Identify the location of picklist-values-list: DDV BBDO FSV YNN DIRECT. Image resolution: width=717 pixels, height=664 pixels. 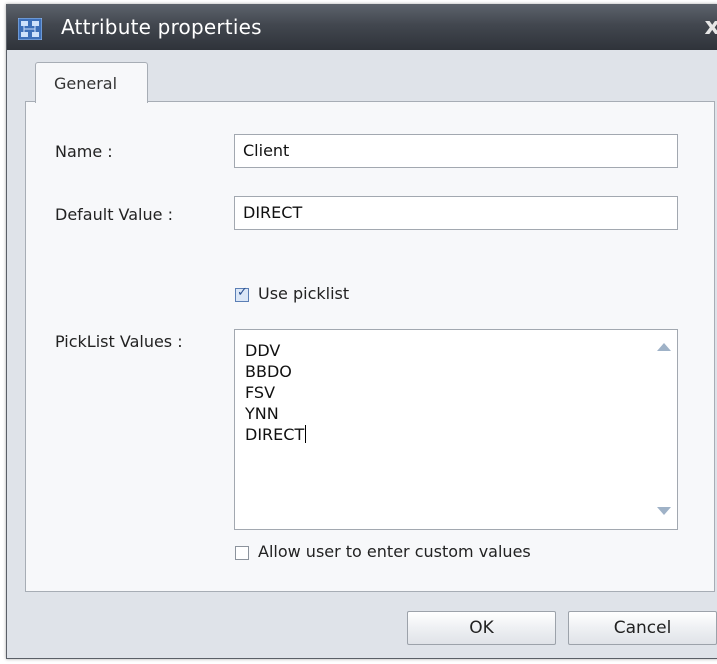
(276, 392).